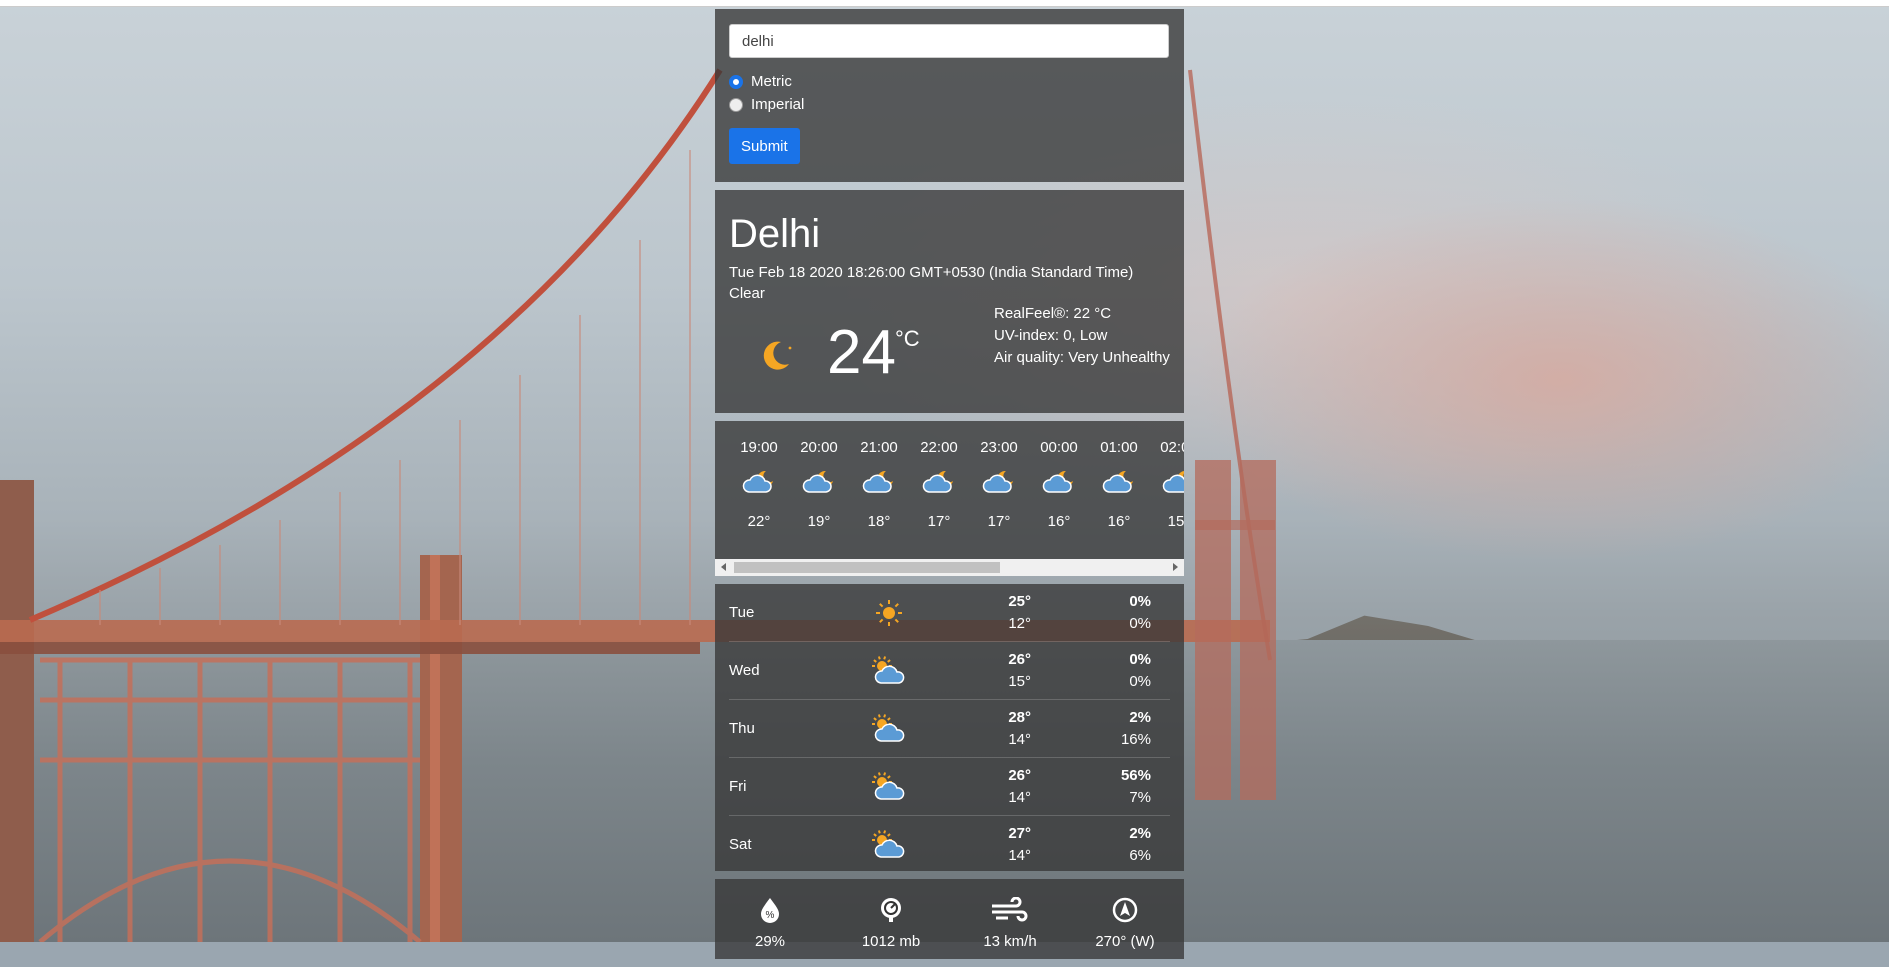 This screenshot has width=1889, height=967. What do you see at coordinates (1051, 335) in the screenshot?
I see `uv-index: UV-index: 0, Low` at bounding box center [1051, 335].